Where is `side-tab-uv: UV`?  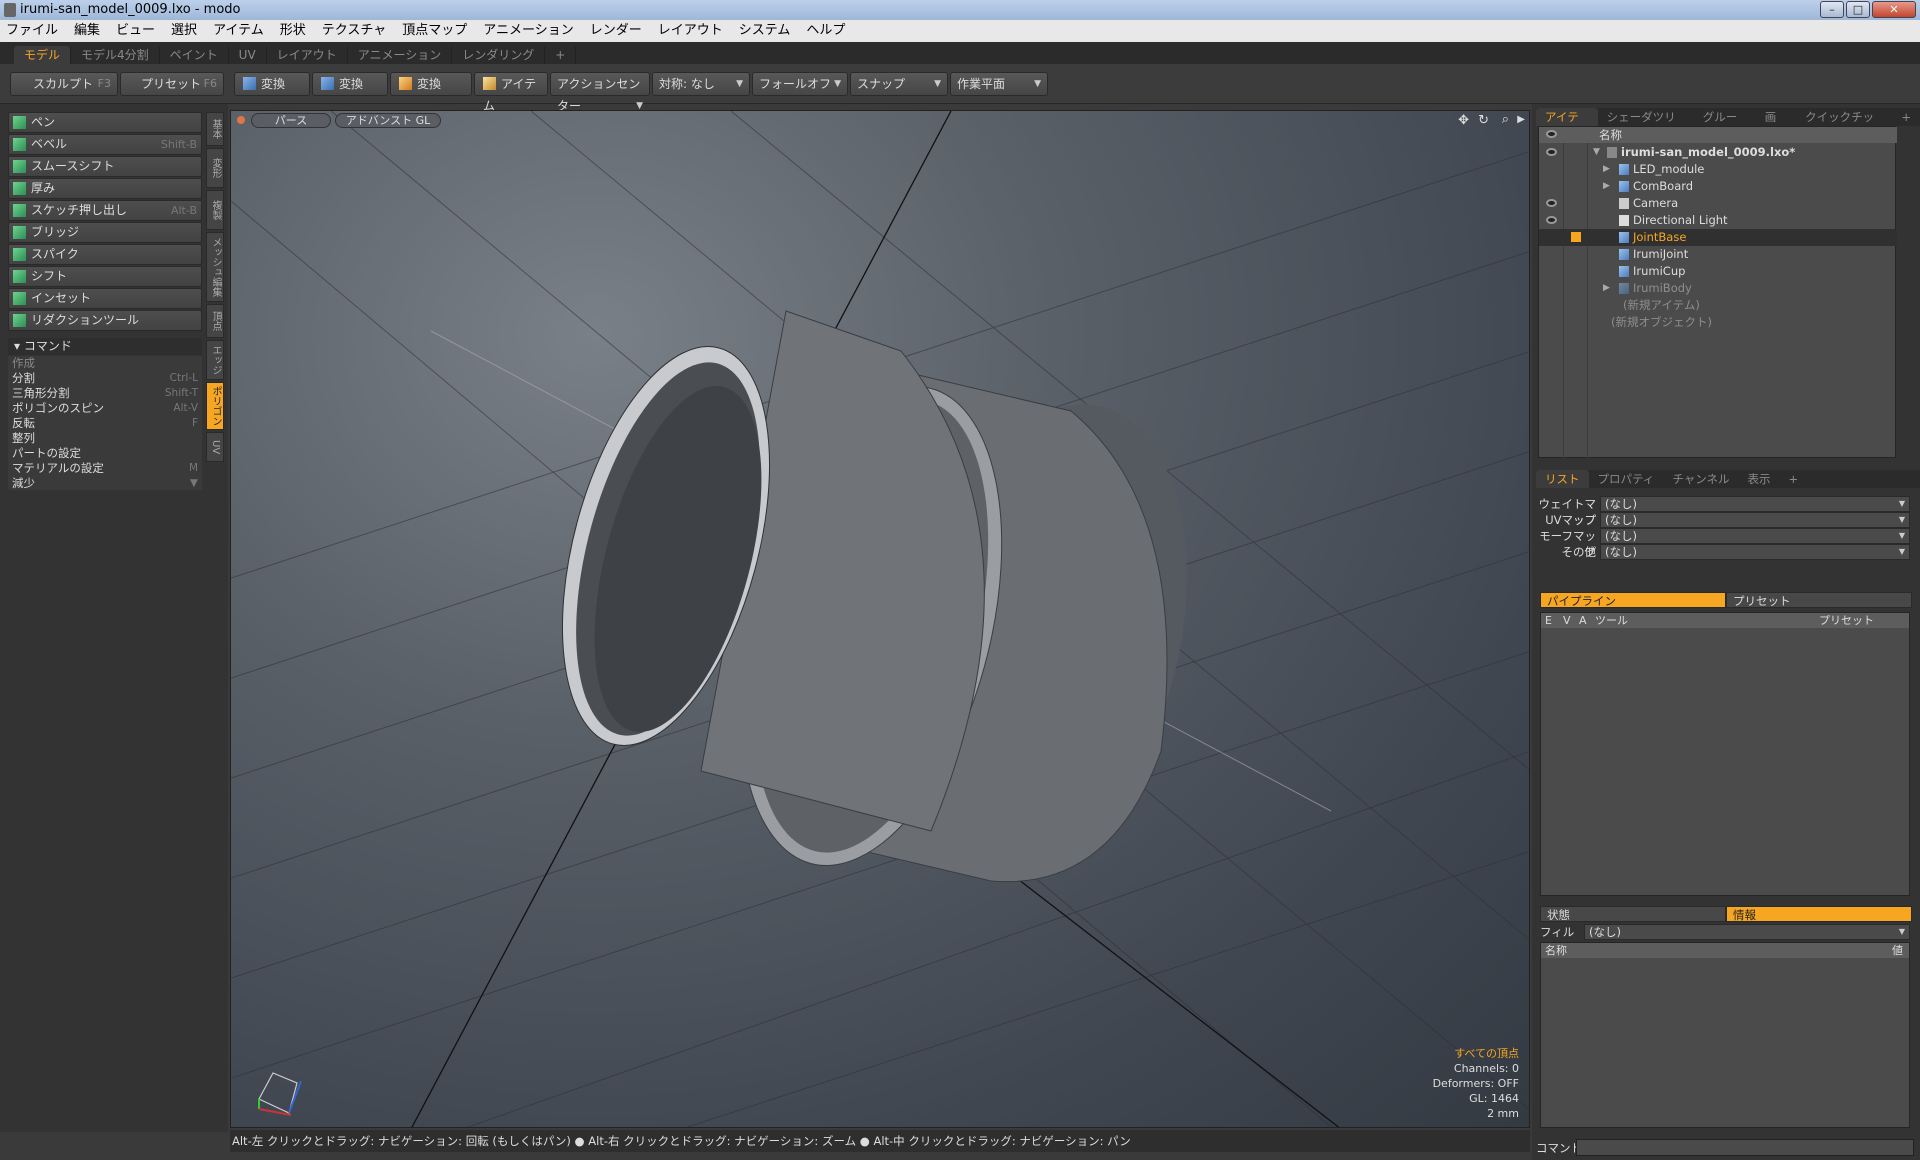
side-tab-uv: UV is located at coordinates (215, 447).